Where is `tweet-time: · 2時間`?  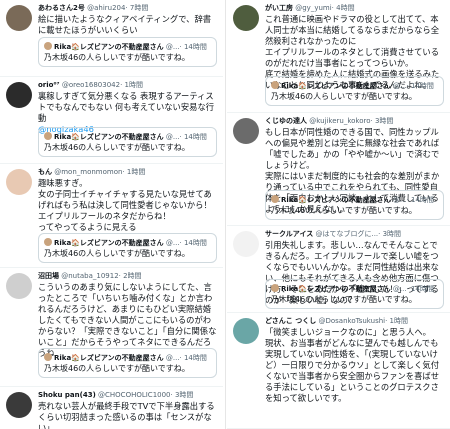 tweet-time: · 2時間 is located at coordinates (130, 276).